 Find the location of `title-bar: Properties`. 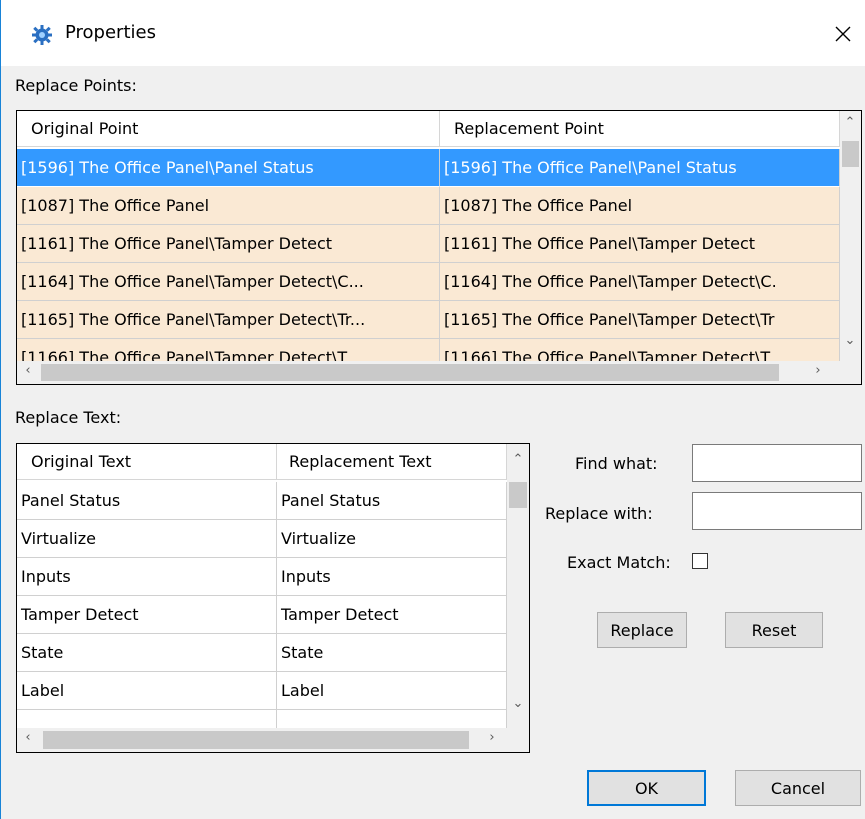

title-bar: Properties is located at coordinates (433, 33).